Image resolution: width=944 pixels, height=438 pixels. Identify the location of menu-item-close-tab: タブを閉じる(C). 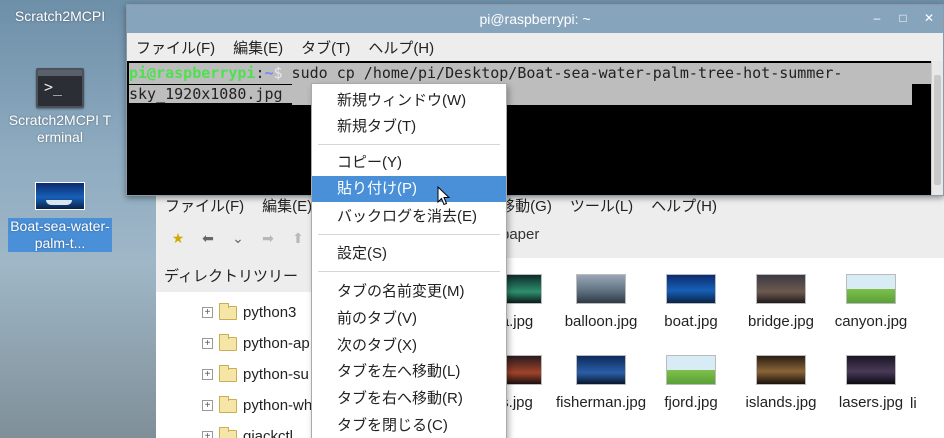
(409, 425).